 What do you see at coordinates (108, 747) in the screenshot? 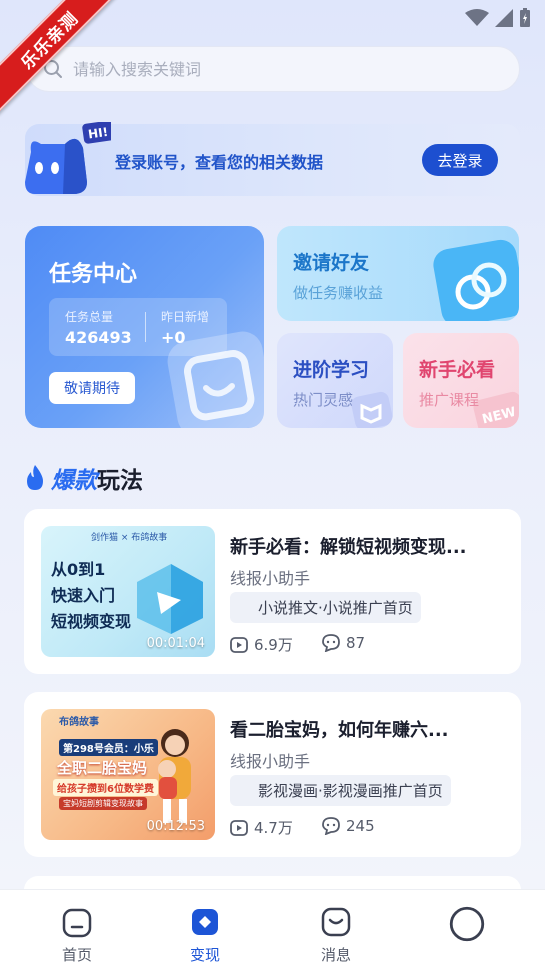
I see `thumb-line: 第298号会员：小乐` at bounding box center [108, 747].